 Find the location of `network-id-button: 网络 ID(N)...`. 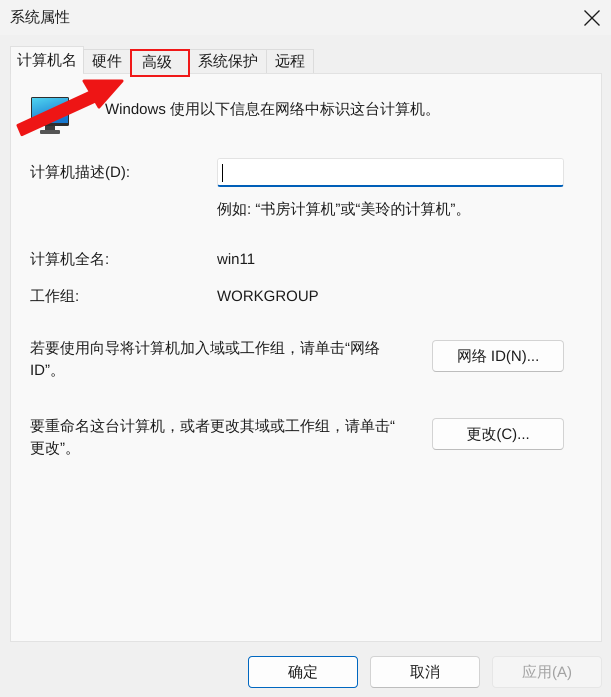

network-id-button: 网络 ID(N)... is located at coordinates (498, 356).